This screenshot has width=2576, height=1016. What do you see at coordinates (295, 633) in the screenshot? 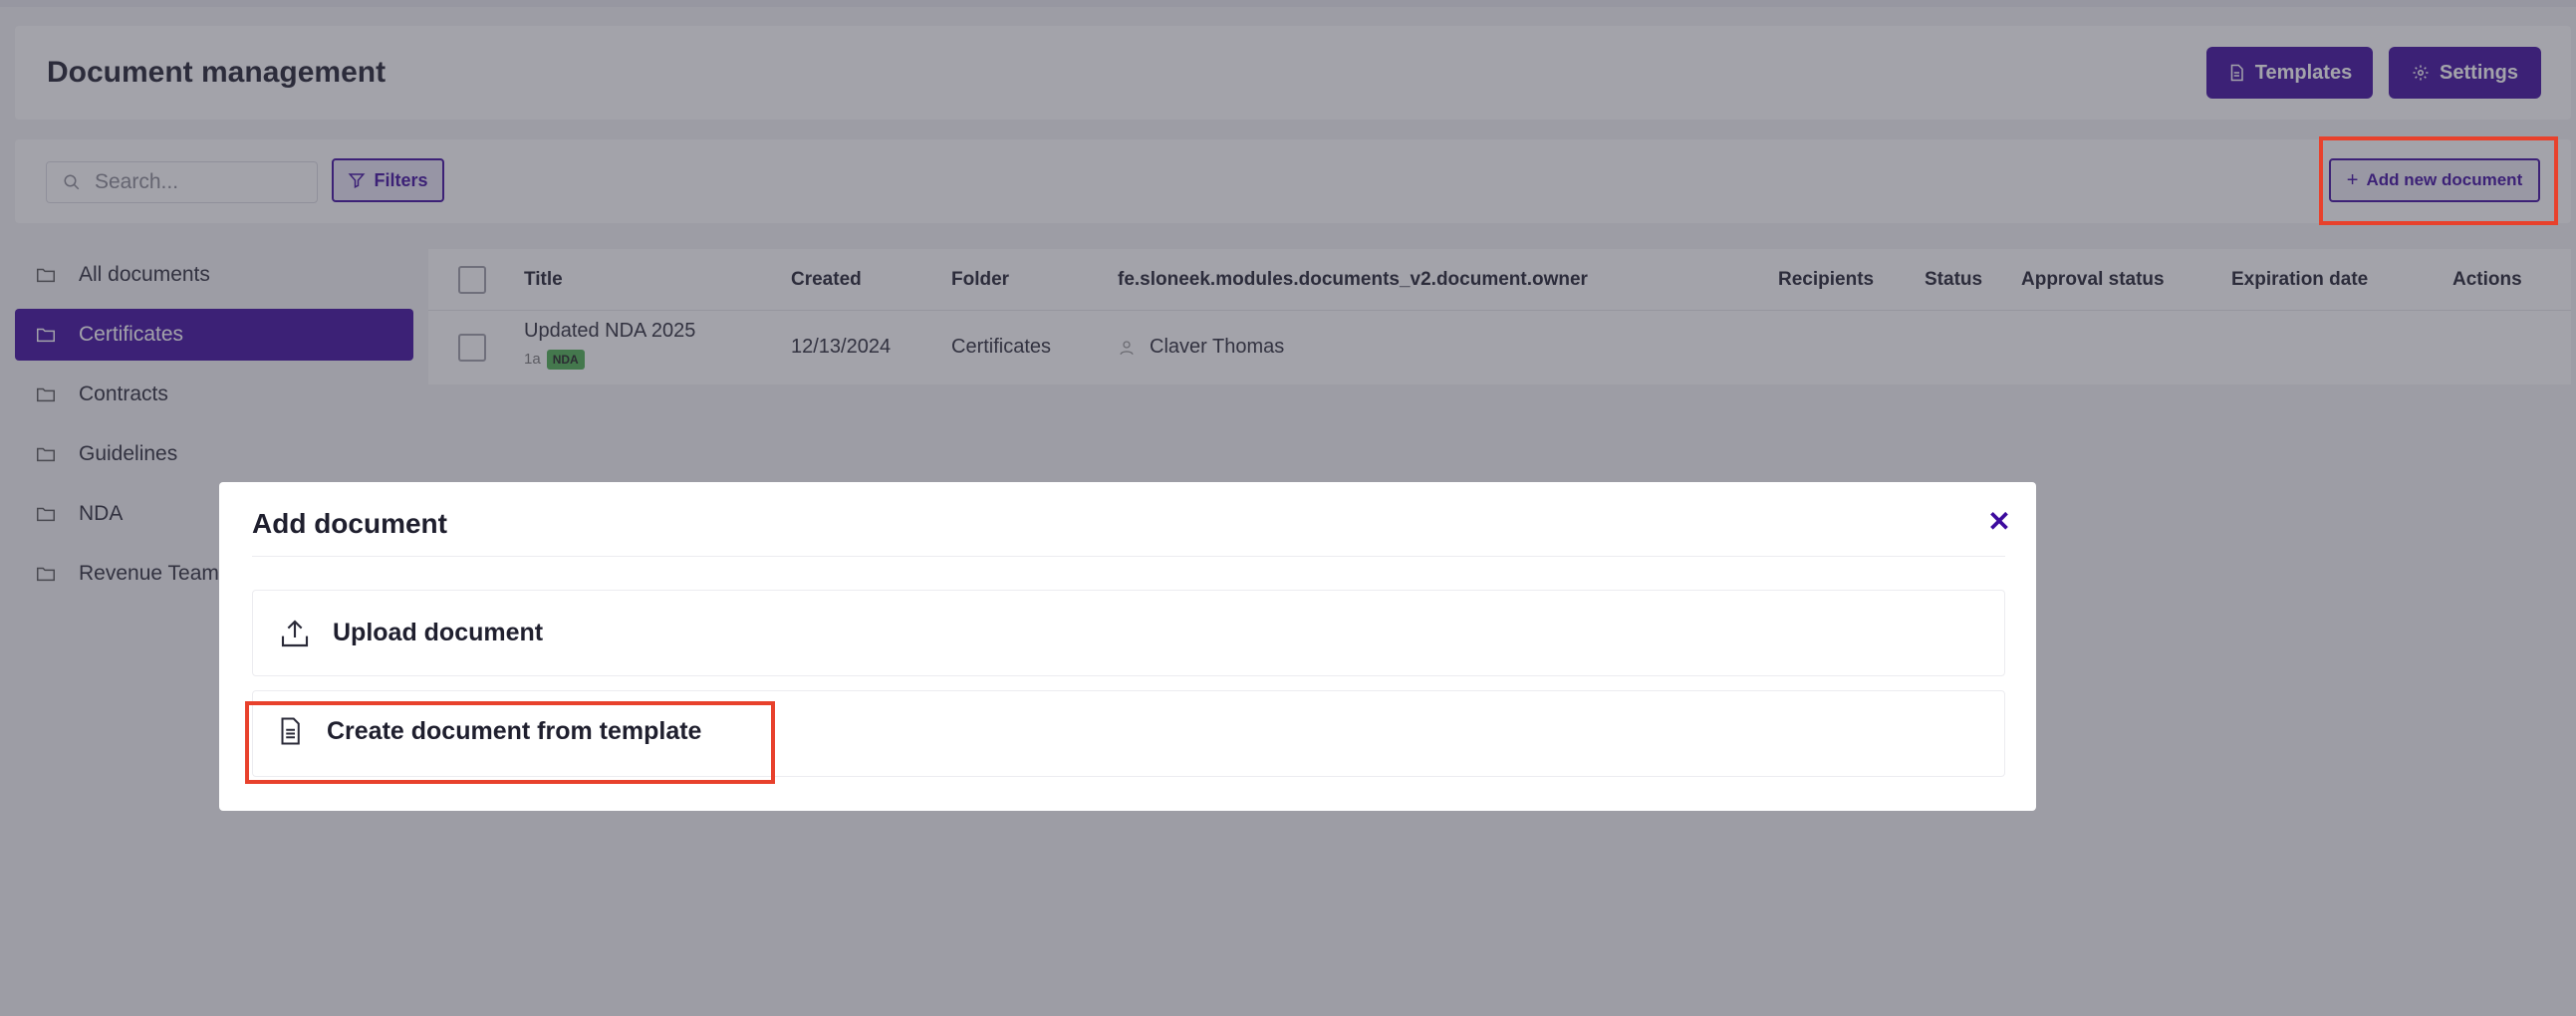
I see `upload-icon` at bounding box center [295, 633].